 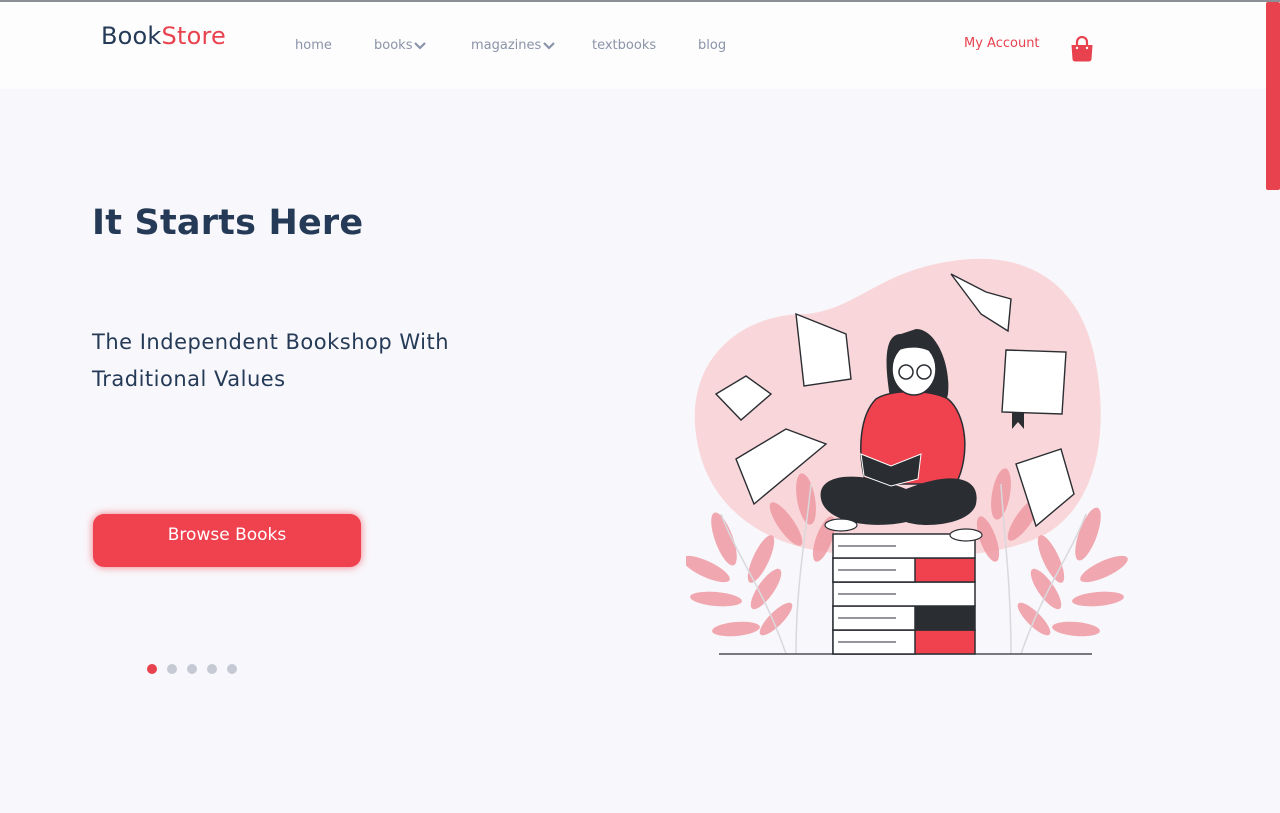 I want to click on nav-item-label: home, so click(x=313, y=45).